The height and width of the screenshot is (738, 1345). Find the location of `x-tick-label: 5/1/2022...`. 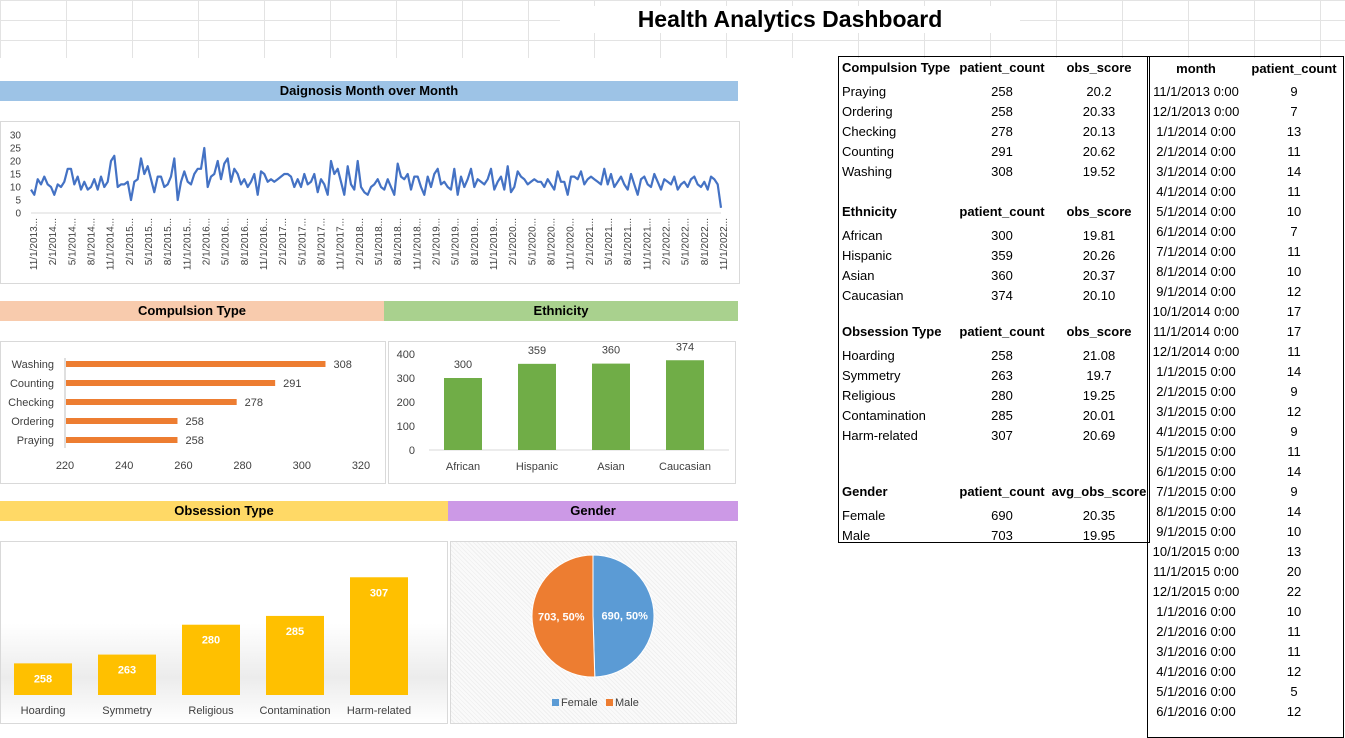

x-tick-label: 5/1/2022... is located at coordinates (686, 241).